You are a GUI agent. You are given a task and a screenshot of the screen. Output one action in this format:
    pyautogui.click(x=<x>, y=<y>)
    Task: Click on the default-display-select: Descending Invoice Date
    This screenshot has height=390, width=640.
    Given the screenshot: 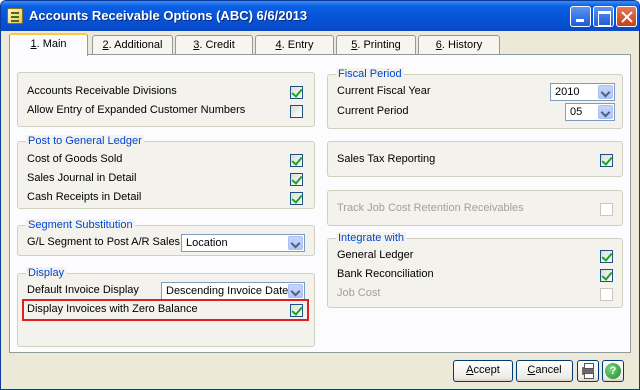 What is the action you would take?
    pyautogui.click(x=233, y=291)
    